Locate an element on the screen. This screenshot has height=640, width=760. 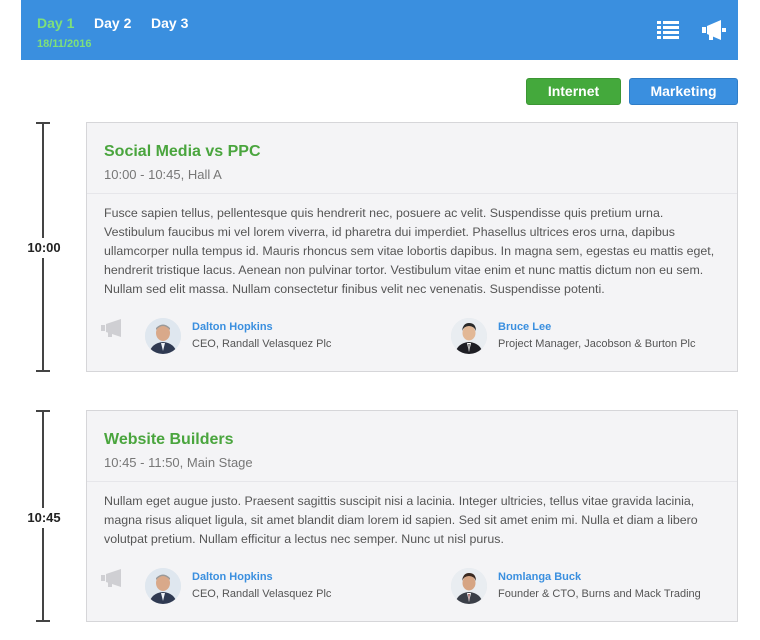
session-time: 10:45 is located at coordinates (44, 518).